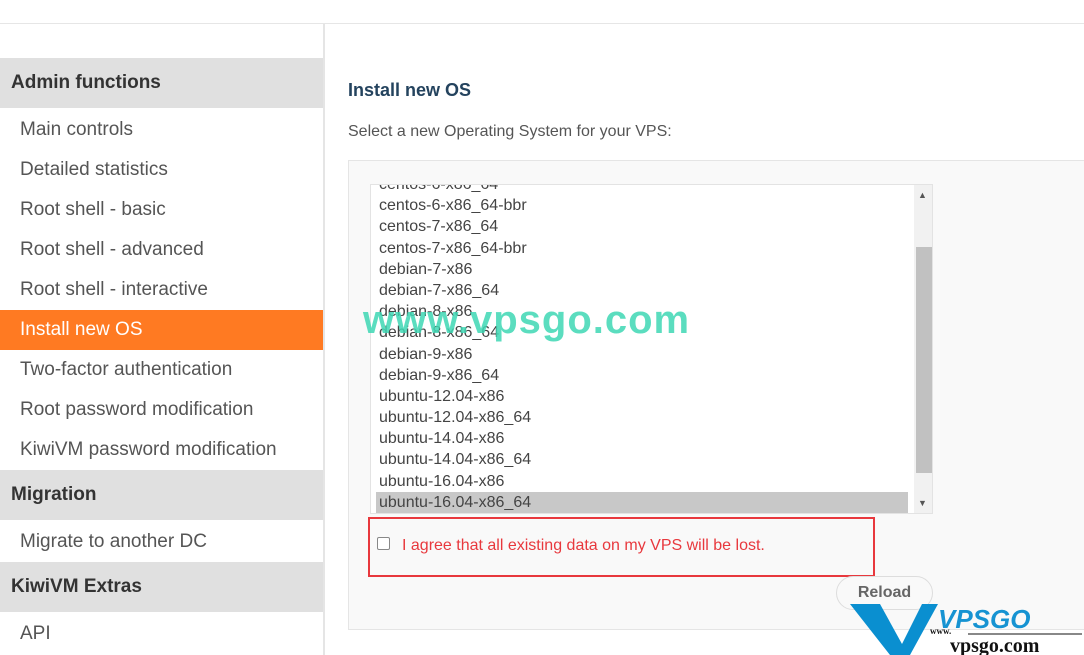 This screenshot has width=1084, height=655. Describe the element at coordinates (161, 450) in the screenshot. I see `sidebar-item-kiwivm-password-modification: KiwiVM password modification` at that location.